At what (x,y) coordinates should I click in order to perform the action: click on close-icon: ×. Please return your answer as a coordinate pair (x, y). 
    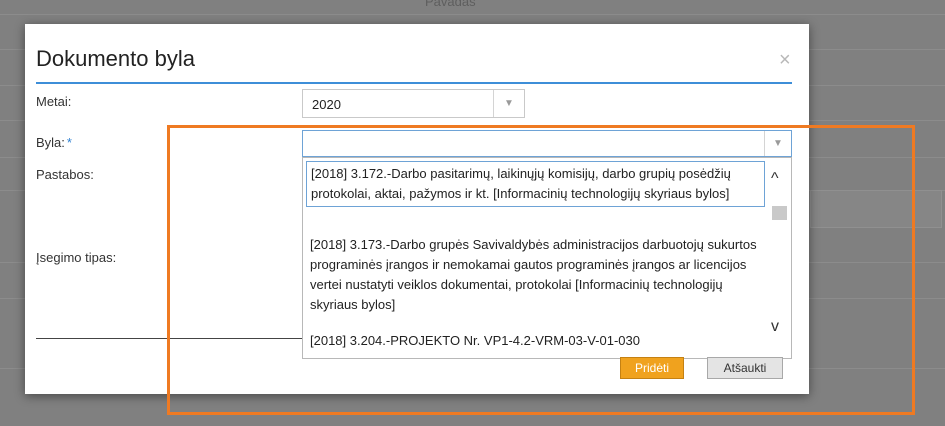
    Looking at the image, I should click on (785, 60).